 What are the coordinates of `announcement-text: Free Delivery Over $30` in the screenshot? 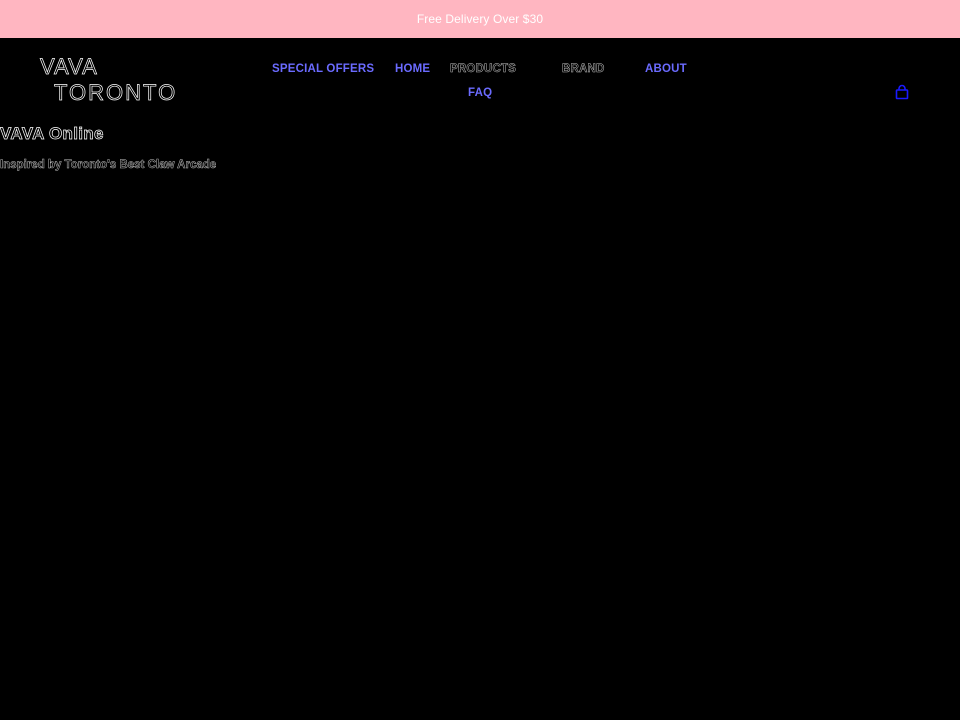 It's located at (480, 19).